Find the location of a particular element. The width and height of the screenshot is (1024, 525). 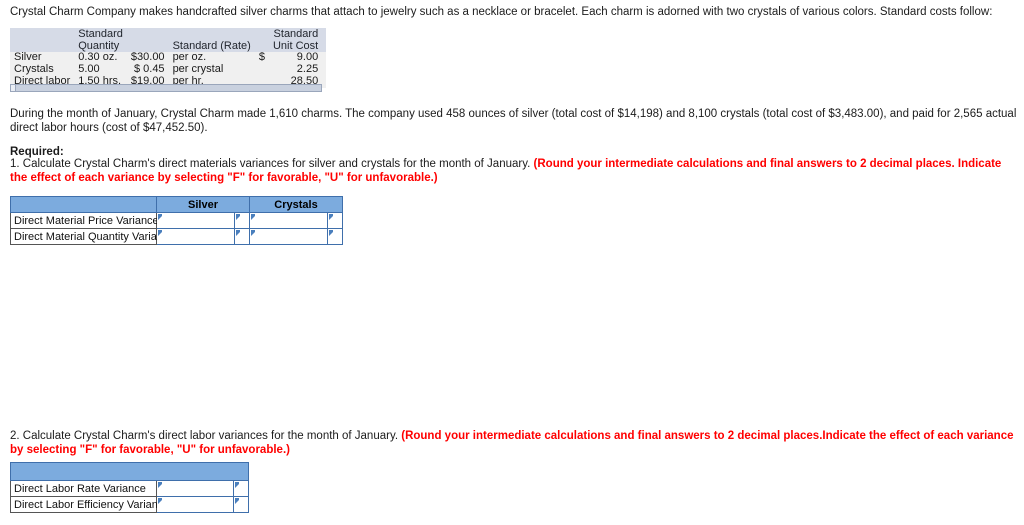

row-label-direct-material-price-variance: Direct Material Price Variance is located at coordinates (84, 220).